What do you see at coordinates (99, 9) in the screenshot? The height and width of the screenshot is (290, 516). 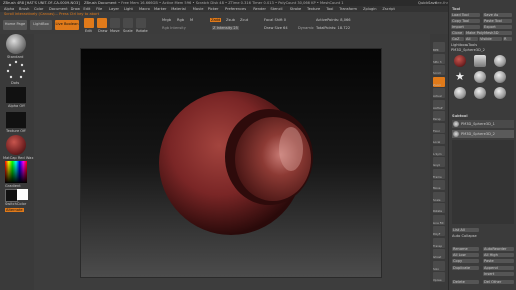 I see `menu-file: File` at bounding box center [99, 9].